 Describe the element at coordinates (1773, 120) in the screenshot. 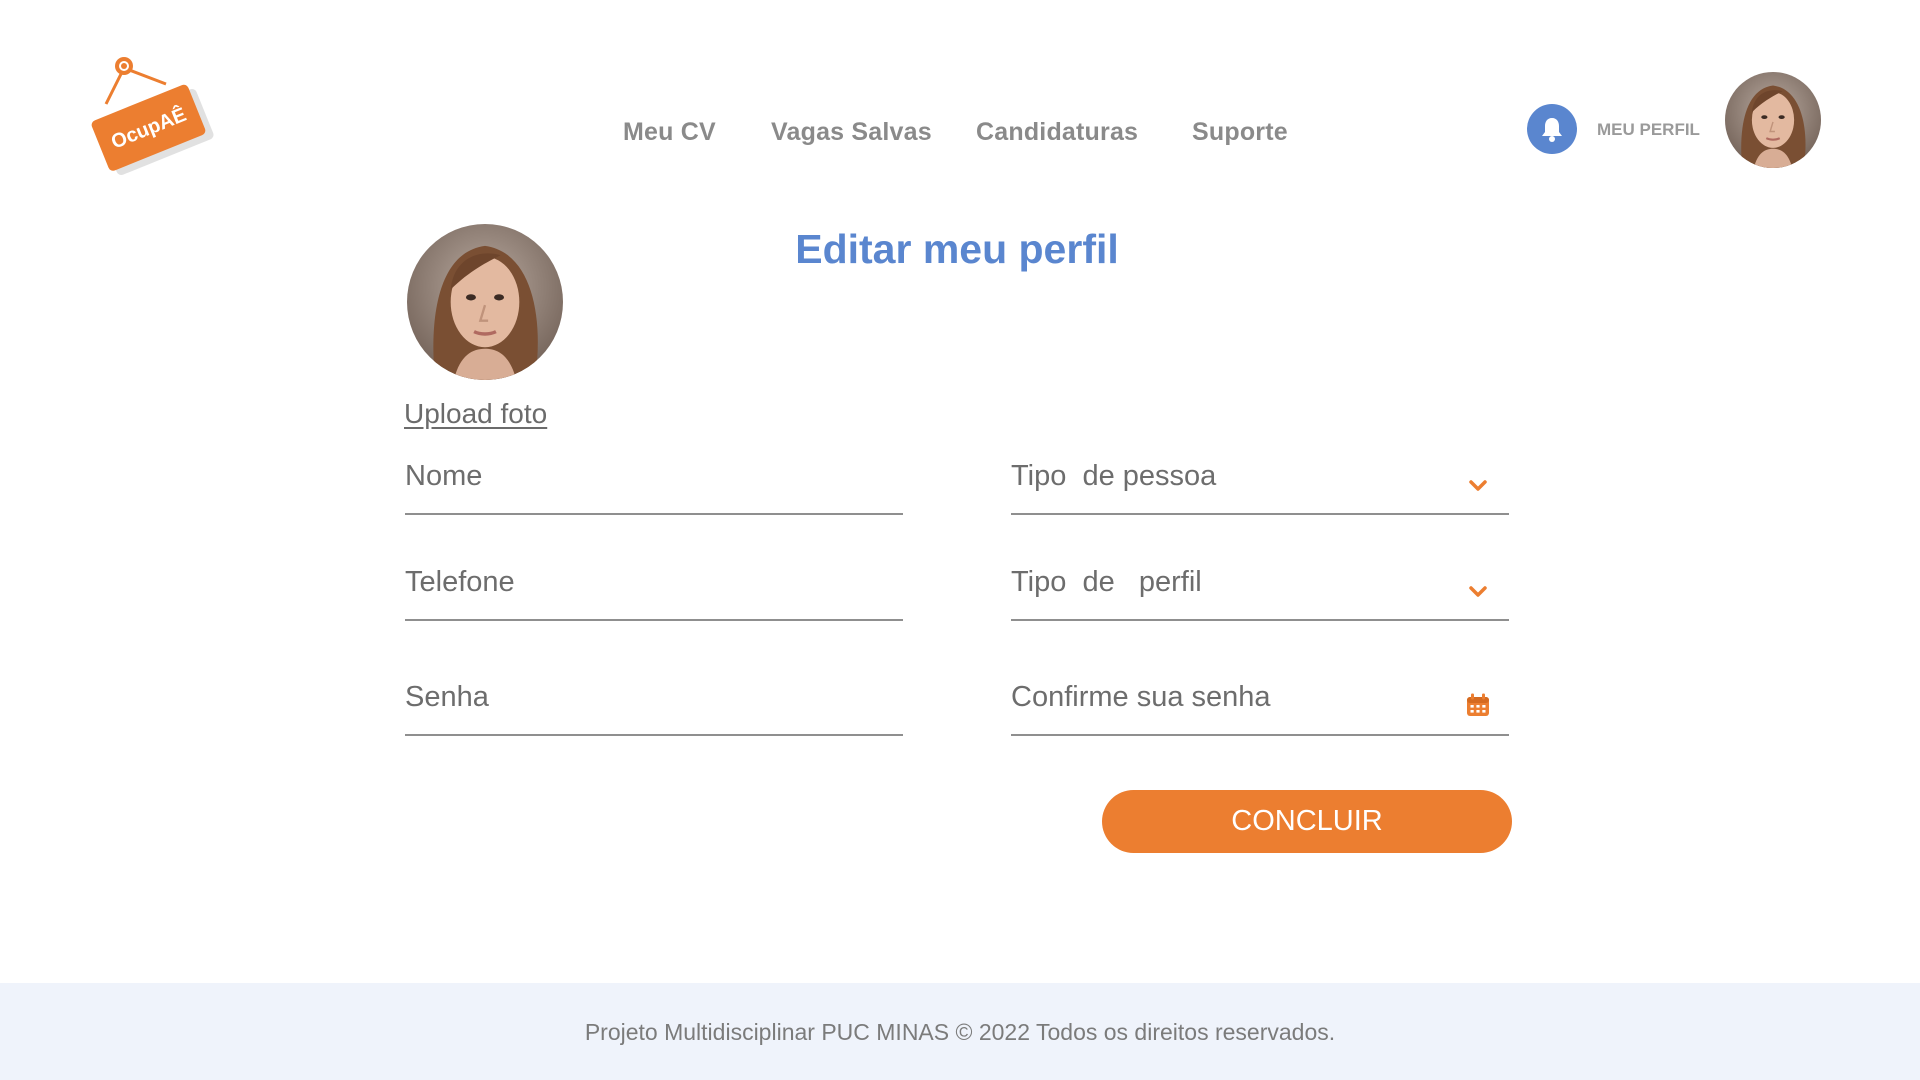

I see `avatar` at that location.